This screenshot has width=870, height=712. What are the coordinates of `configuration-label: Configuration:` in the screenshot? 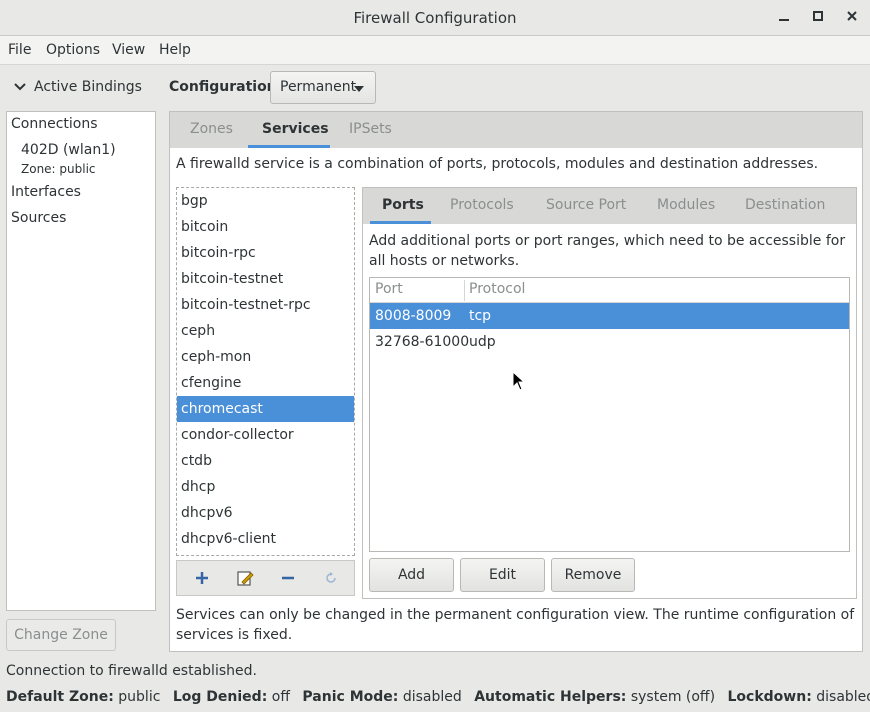 It's located at (226, 87).